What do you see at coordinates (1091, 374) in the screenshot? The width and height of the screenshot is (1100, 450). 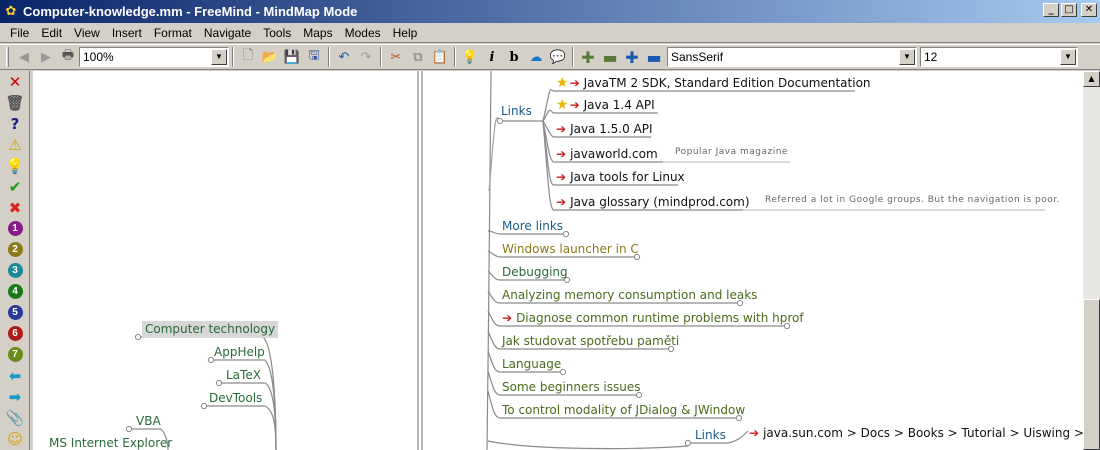 I see `scroll-thumb` at bounding box center [1091, 374].